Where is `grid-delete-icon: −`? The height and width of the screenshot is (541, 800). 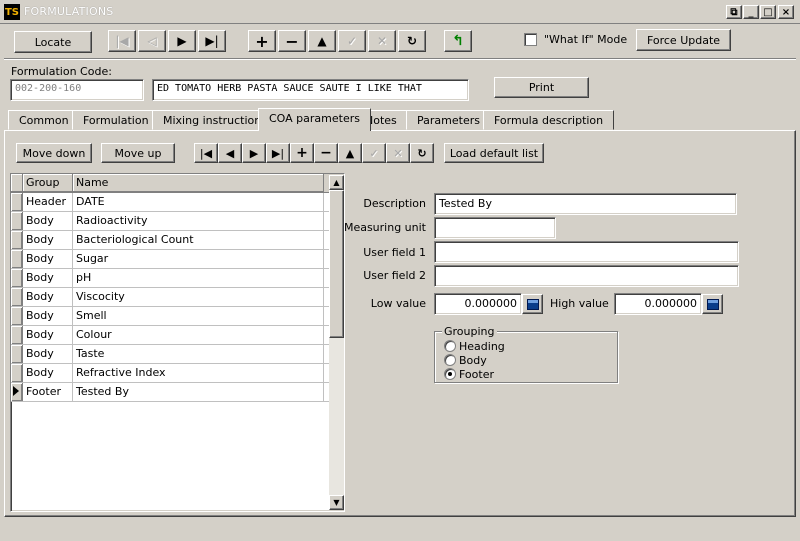
grid-delete-icon: − is located at coordinates (326, 153).